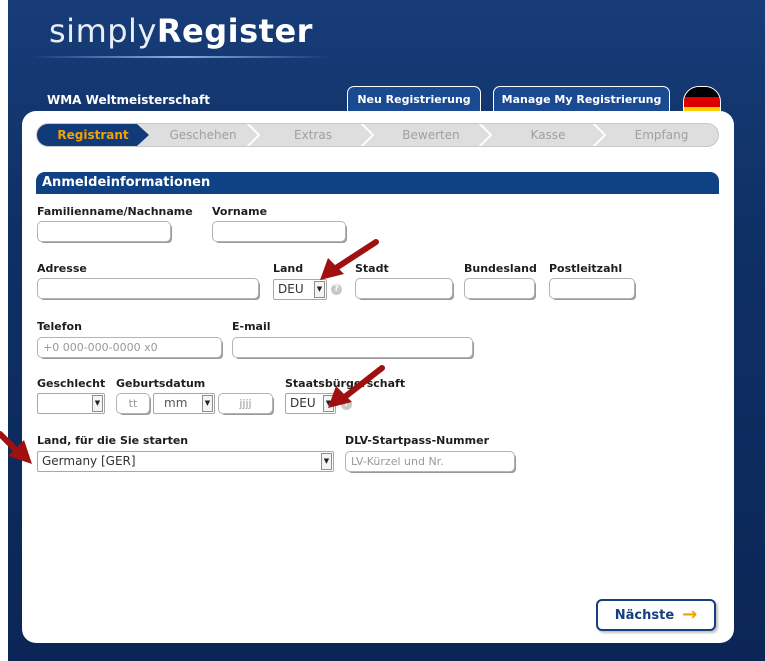 The width and height of the screenshot is (765, 661). What do you see at coordinates (71, 403) in the screenshot?
I see `gender-select: ▼` at bounding box center [71, 403].